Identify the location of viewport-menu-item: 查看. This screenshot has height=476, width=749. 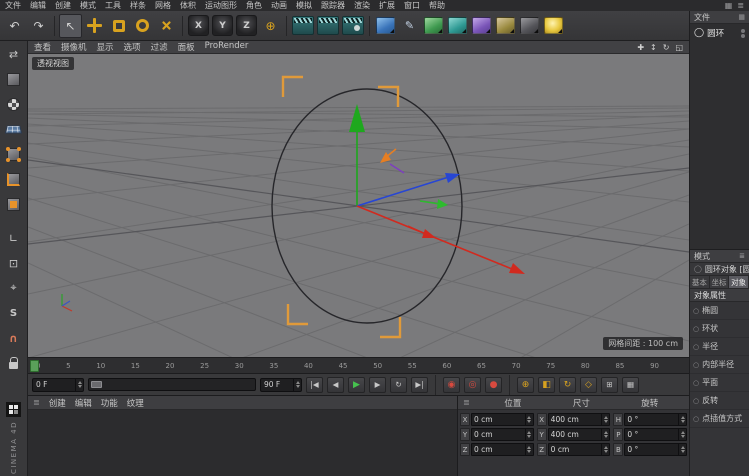
(42, 47).